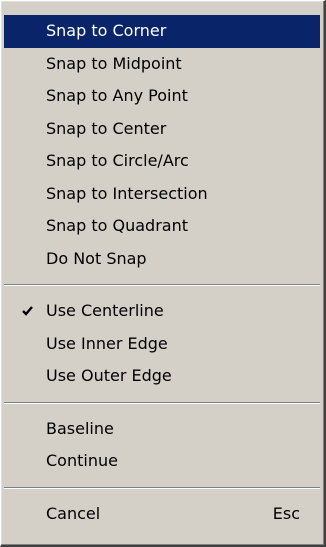 The image size is (326, 547). Describe the element at coordinates (117, 160) in the screenshot. I see `menu-item-label: Snap to Circle/Arc` at that location.